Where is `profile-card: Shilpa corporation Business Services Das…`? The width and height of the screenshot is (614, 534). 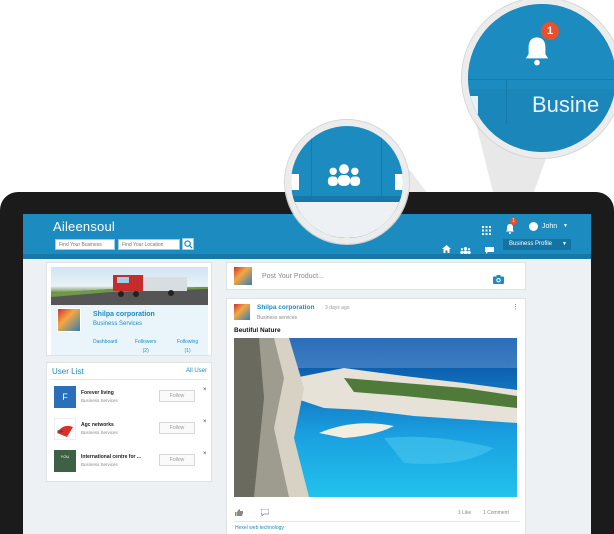 profile-card: Shilpa corporation Business Services Das… is located at coordinates (129, 309).